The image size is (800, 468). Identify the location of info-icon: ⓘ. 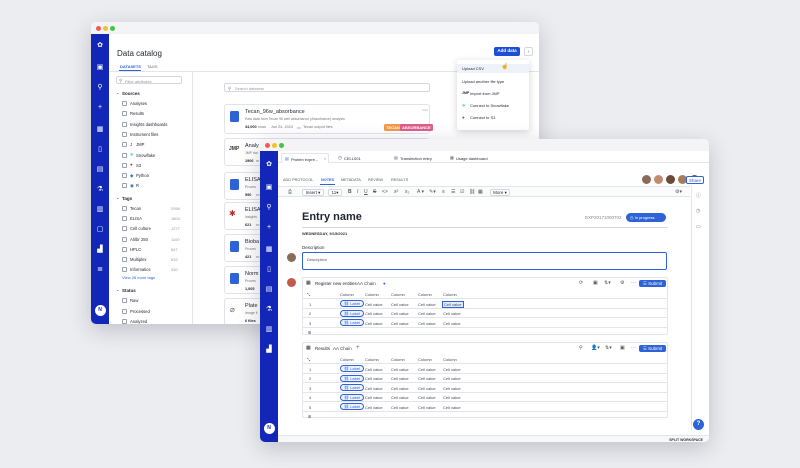
(698, 195).